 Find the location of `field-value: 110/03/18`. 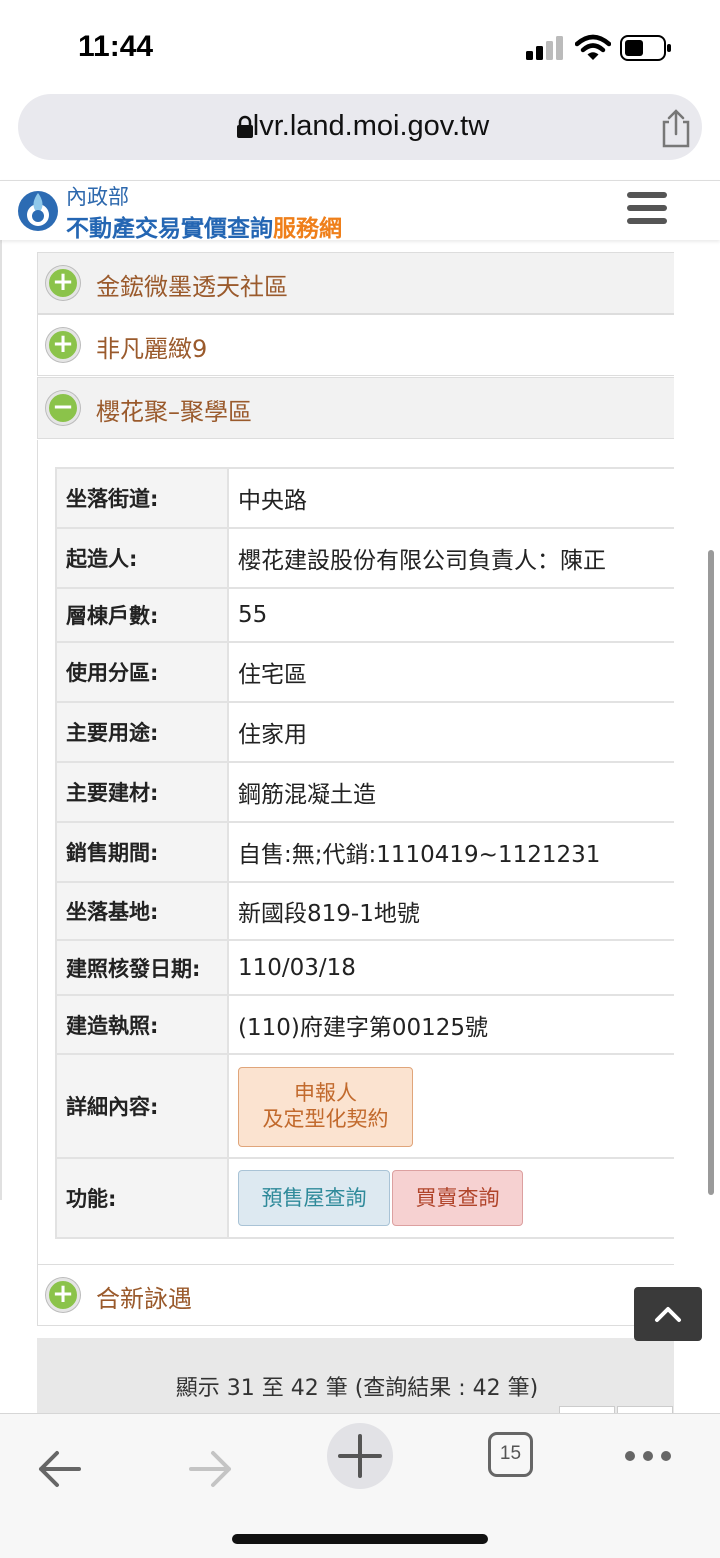

field-value: 110/03/18 is located at coordinates (450, 967).